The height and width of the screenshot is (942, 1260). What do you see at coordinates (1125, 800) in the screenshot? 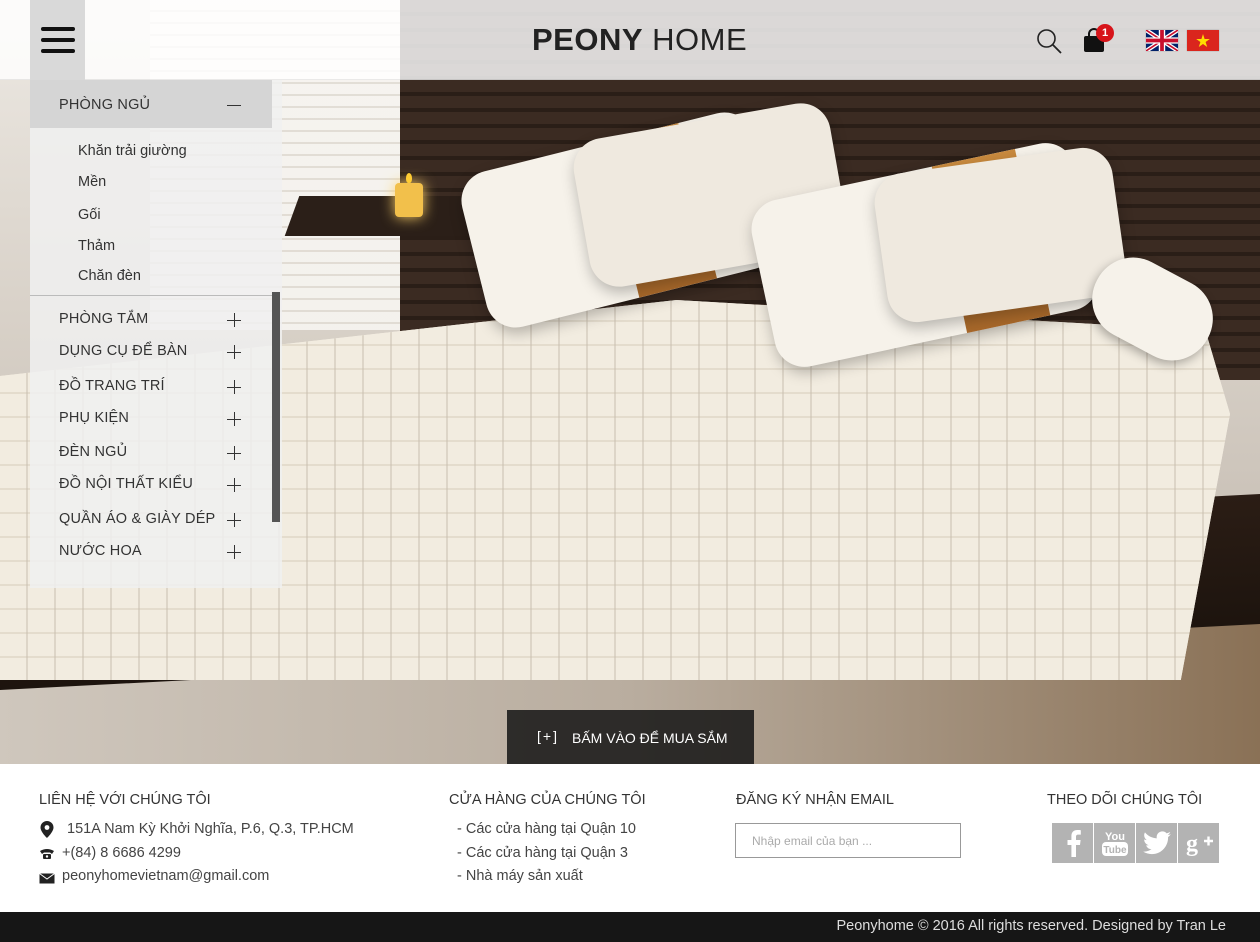
I see `follow-heading: THEO DÕI CHÚNG TÔI` at bounding box center [1125, 800].